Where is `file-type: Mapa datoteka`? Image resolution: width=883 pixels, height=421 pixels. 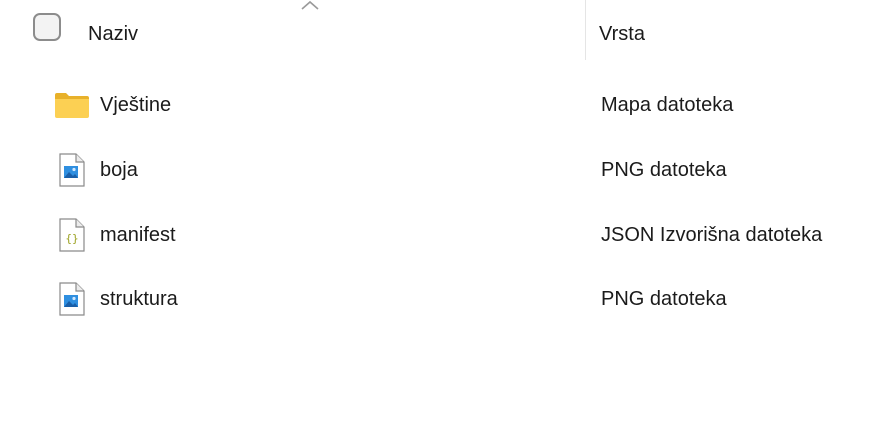 file-type: Mapa datoteka is located at coordinates (667, 105).